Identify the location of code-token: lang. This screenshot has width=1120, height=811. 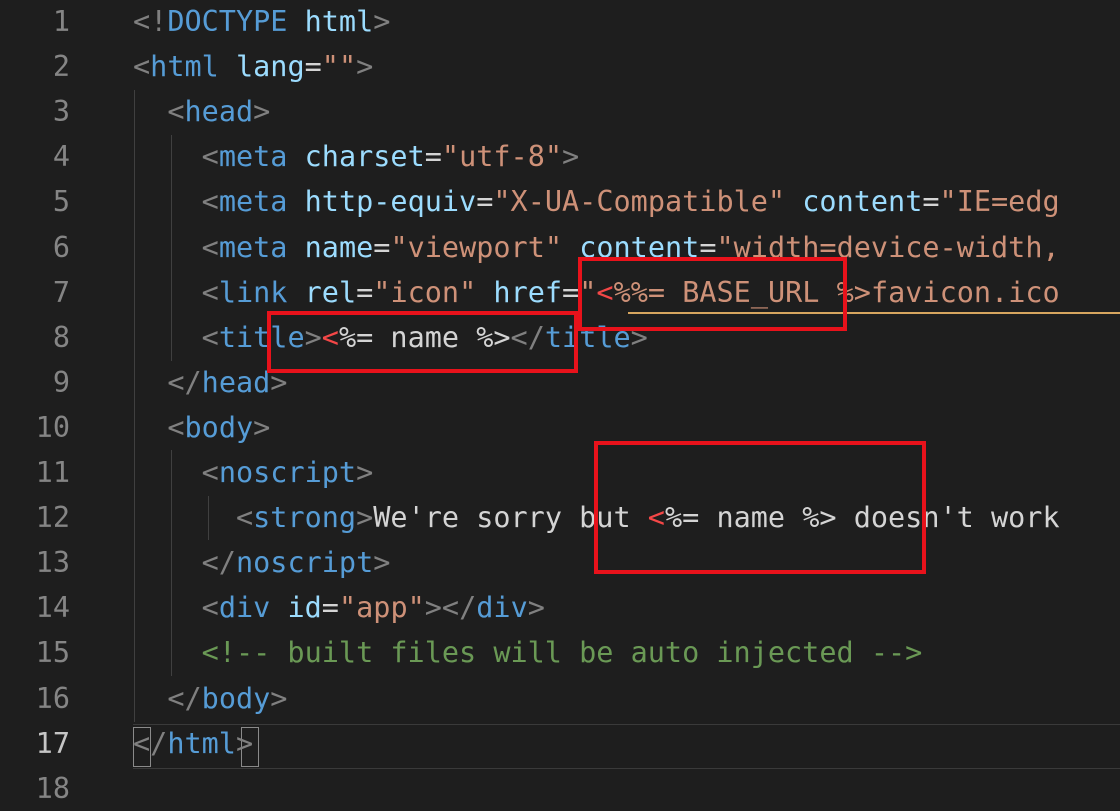
(270, 67).